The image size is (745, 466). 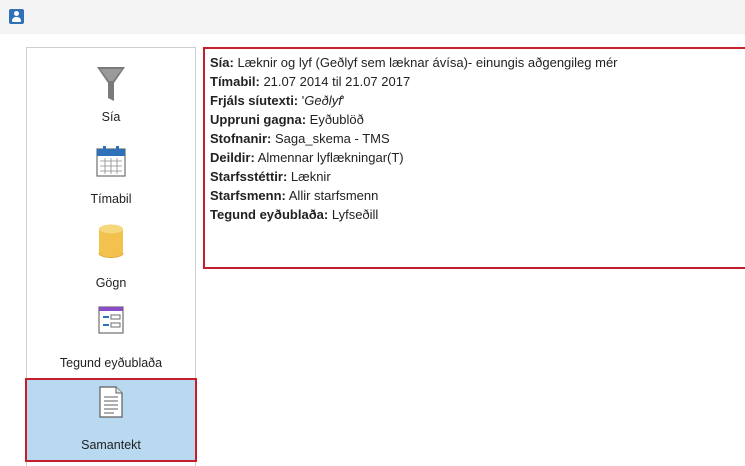 I want to click on person-icon, so click(x=16, y=16).